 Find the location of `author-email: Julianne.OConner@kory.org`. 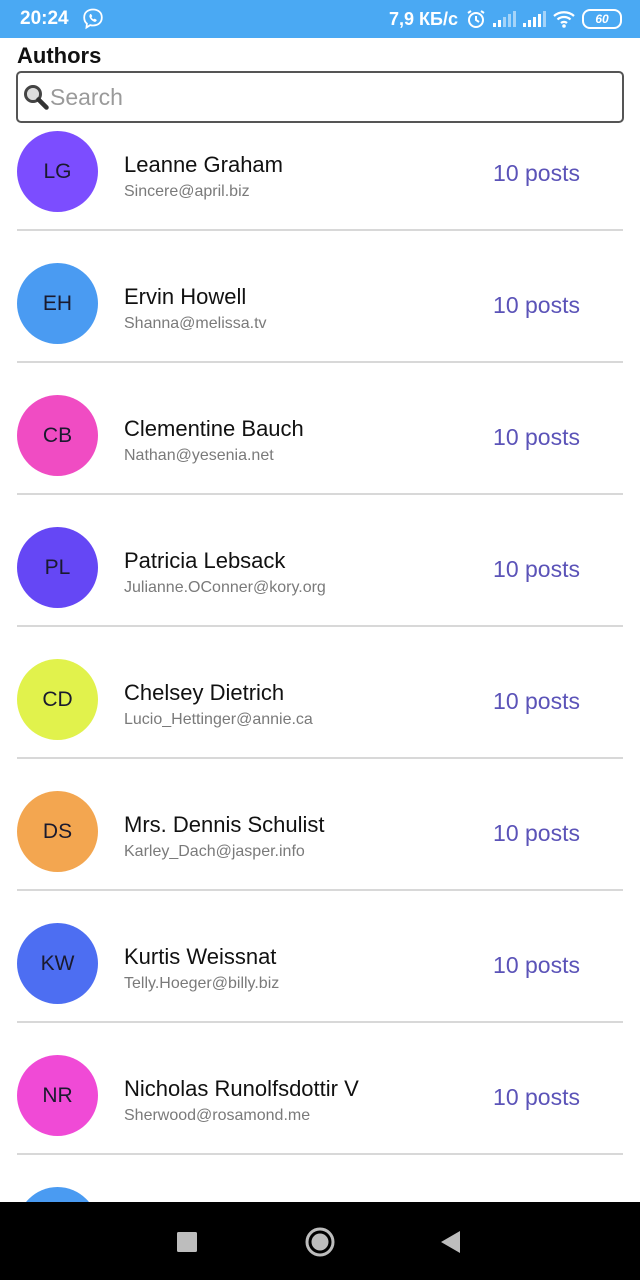

author-email: Julianne.OConner@kory.org is located at coordinates (225, 587).